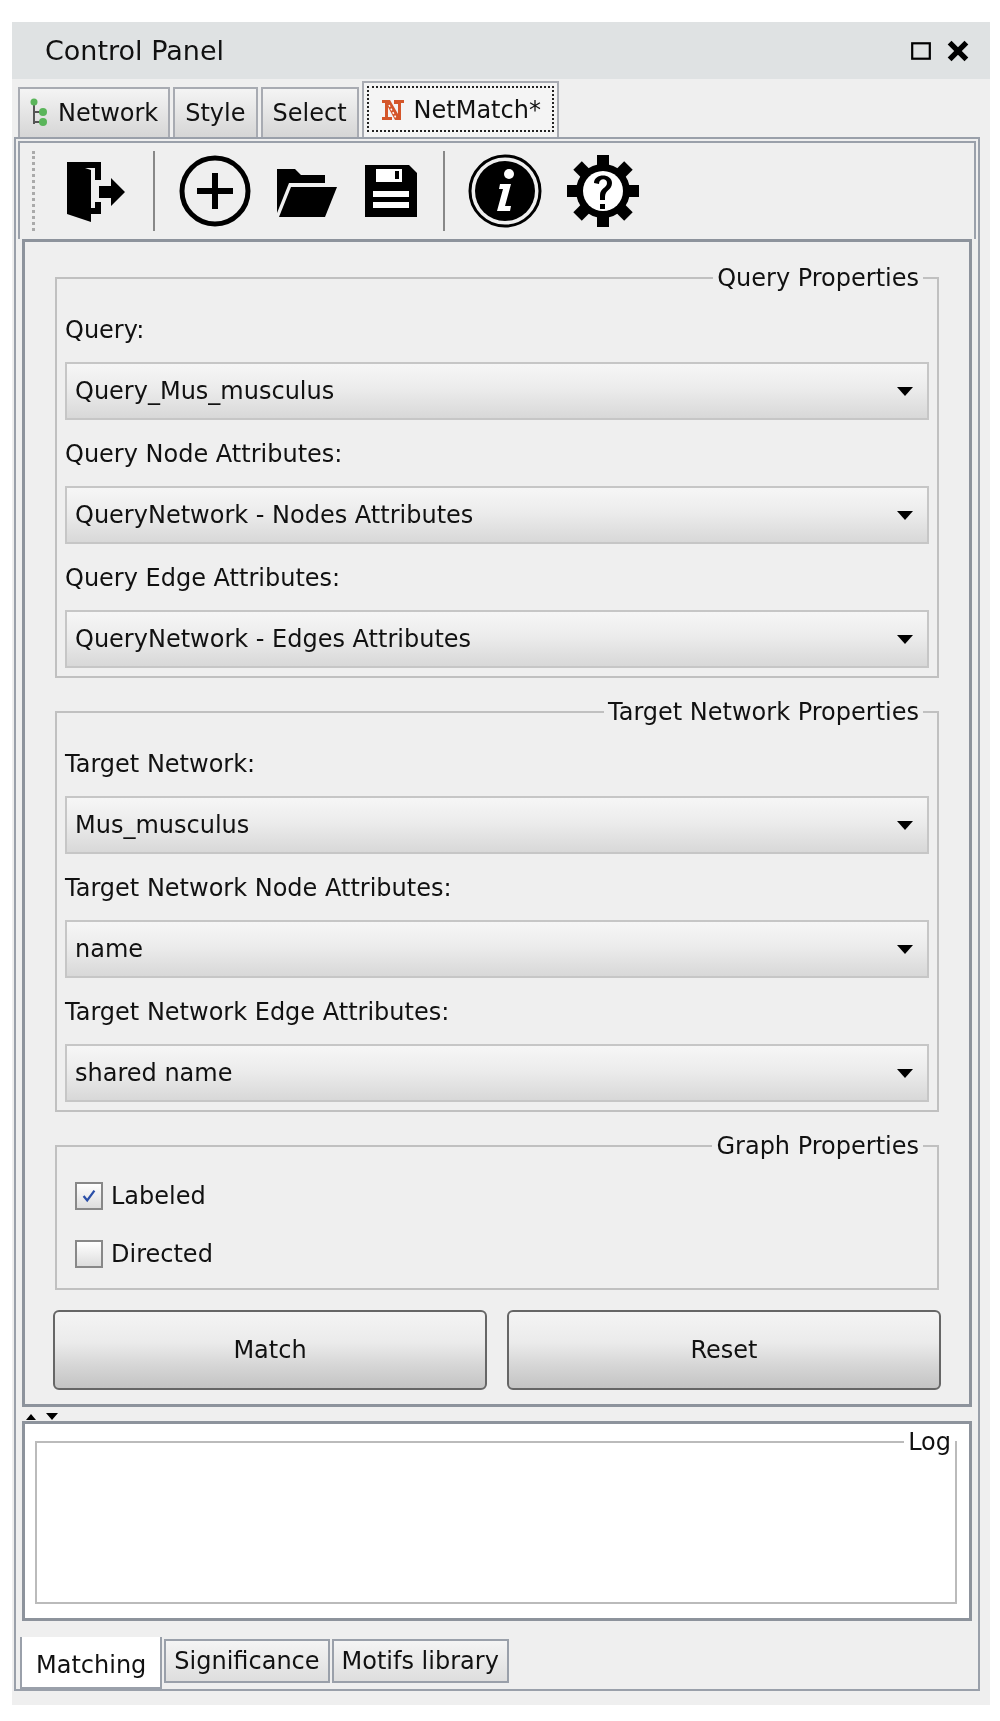  Describe the element at coordinates (203, 578) in the screenshot. I see `field-label: Query Edge Attributes:` at that location.